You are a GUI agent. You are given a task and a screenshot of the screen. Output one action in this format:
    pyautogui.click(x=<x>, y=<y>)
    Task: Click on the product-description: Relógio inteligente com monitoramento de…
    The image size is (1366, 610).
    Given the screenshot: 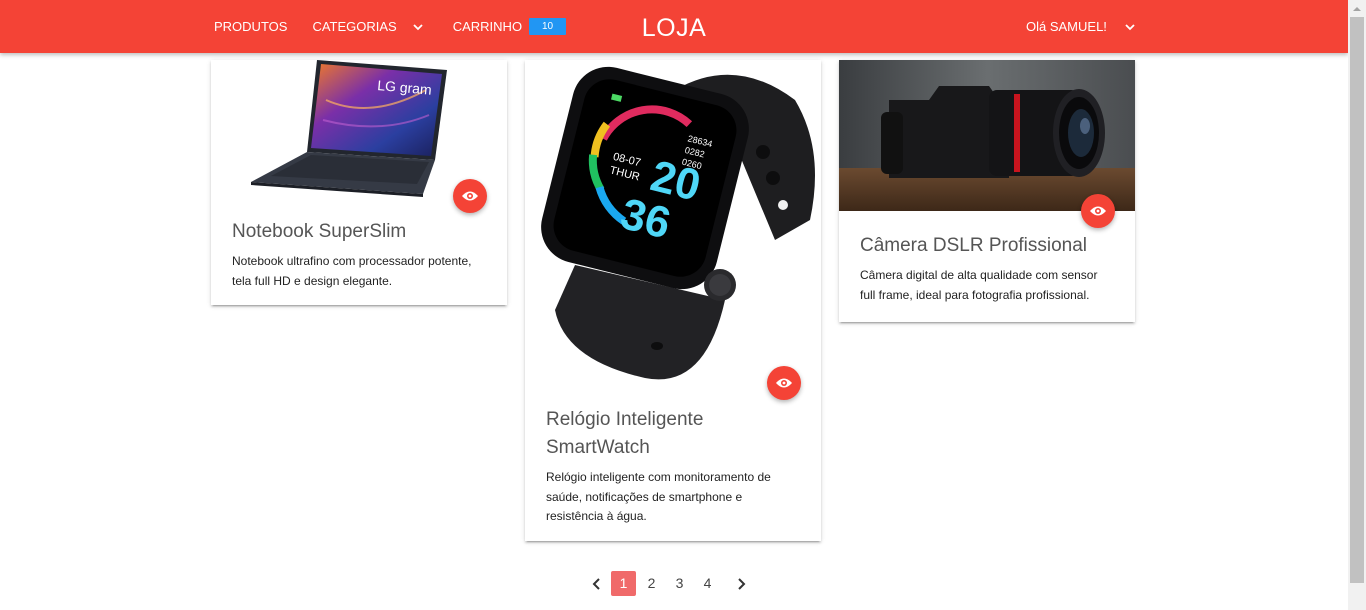 What is the action you would take?
    pyautogui.click(x=658, y=496)
    